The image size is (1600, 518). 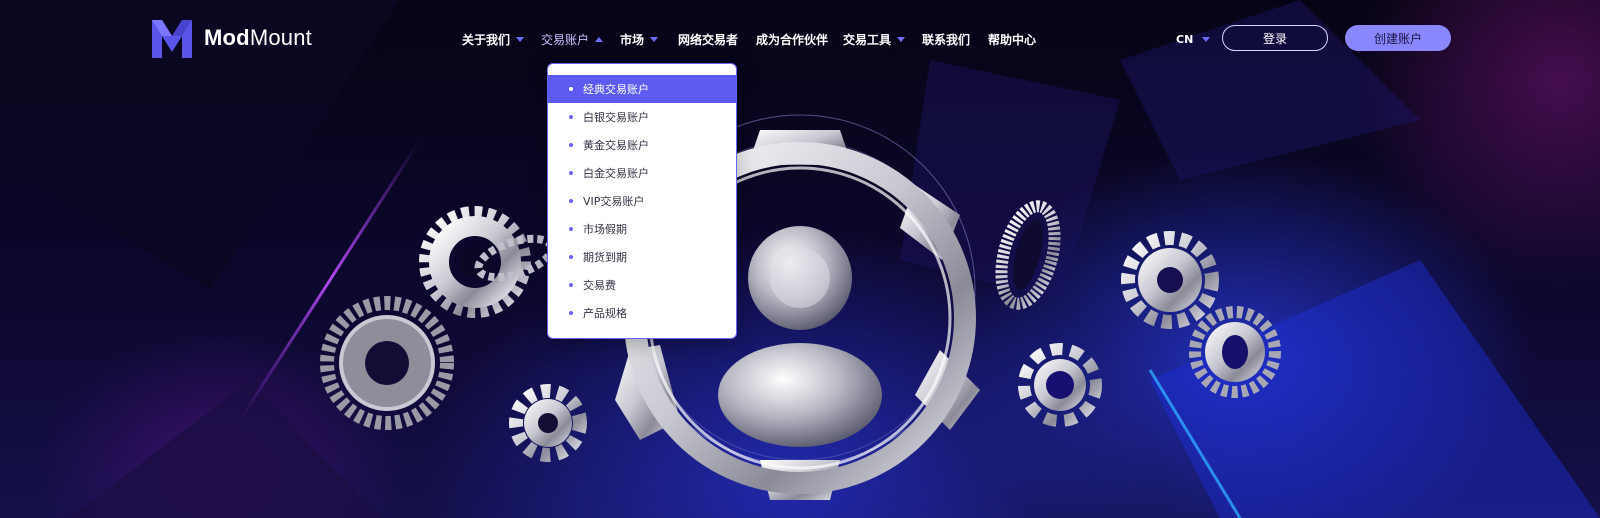 What do you see at coordinates (548, 423) in the screenshot?
I see `gear-bottom-left-icon` at bounding box center [548, 423].